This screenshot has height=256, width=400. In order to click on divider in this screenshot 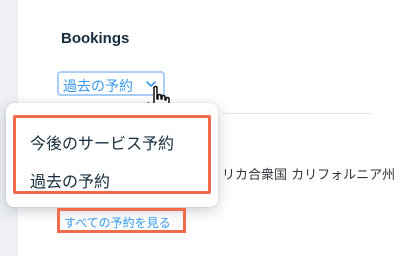, I will do `click(297, 113)`.